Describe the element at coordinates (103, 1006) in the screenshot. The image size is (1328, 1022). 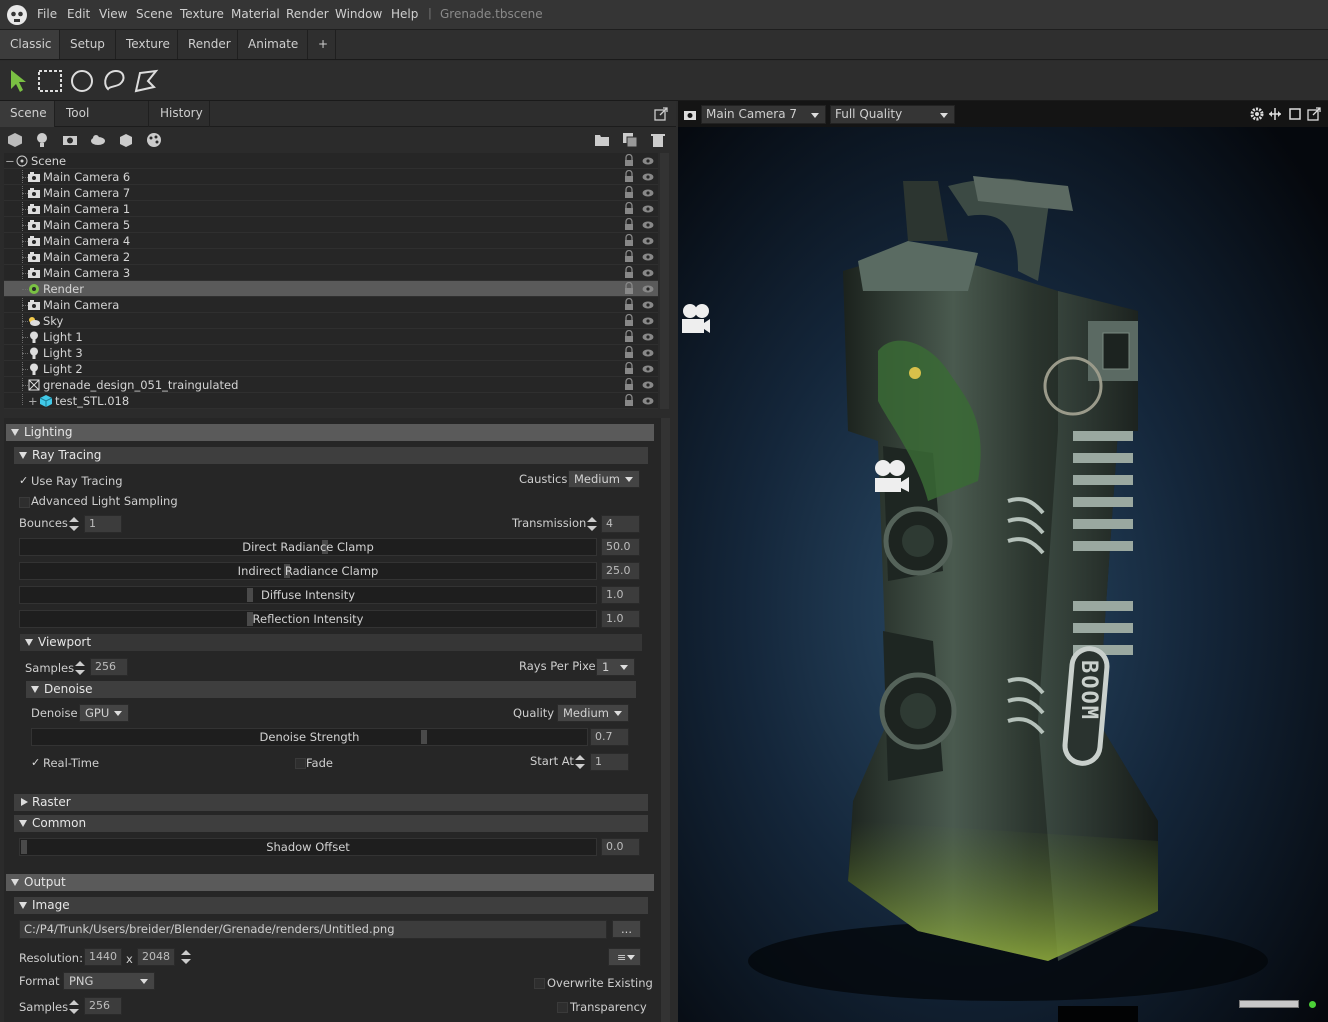
I see `output-samples-field: 256` at that location.